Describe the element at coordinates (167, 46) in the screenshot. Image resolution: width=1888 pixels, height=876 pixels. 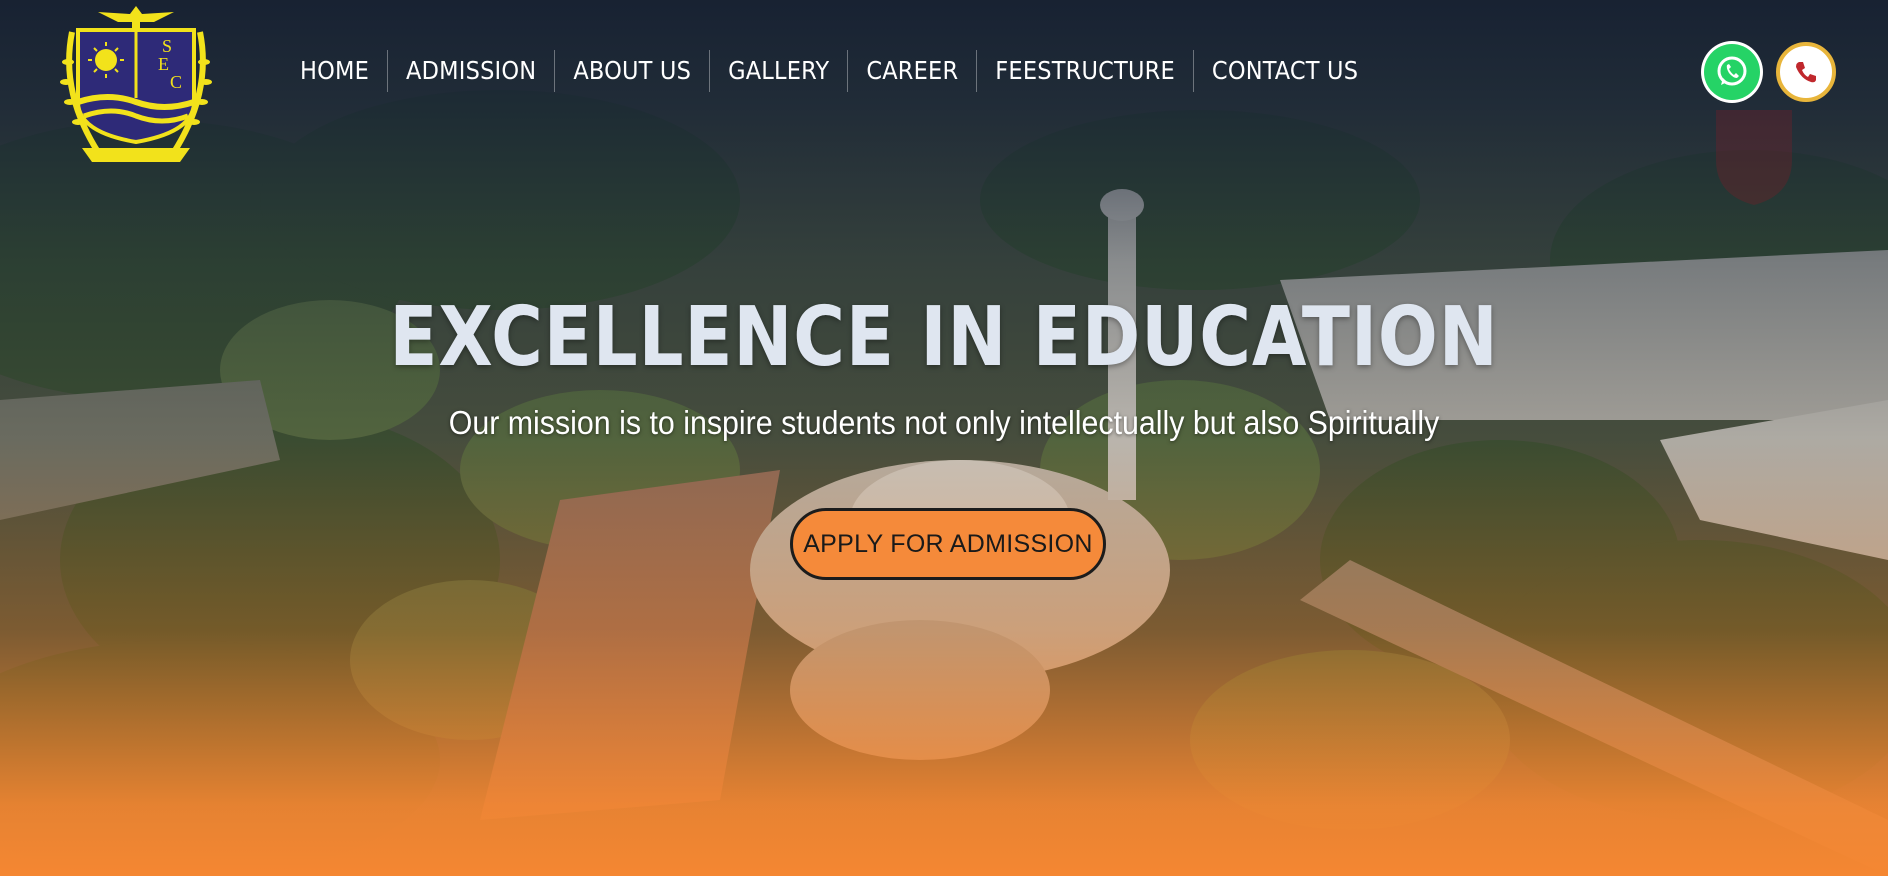
I see `svg-text: S` at that location.